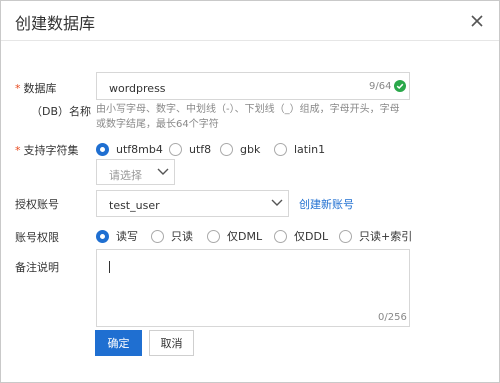  Describe the element at coordinates (40, 88) in the screenshot. I see `db-name-label-text: 数据库` at that location.